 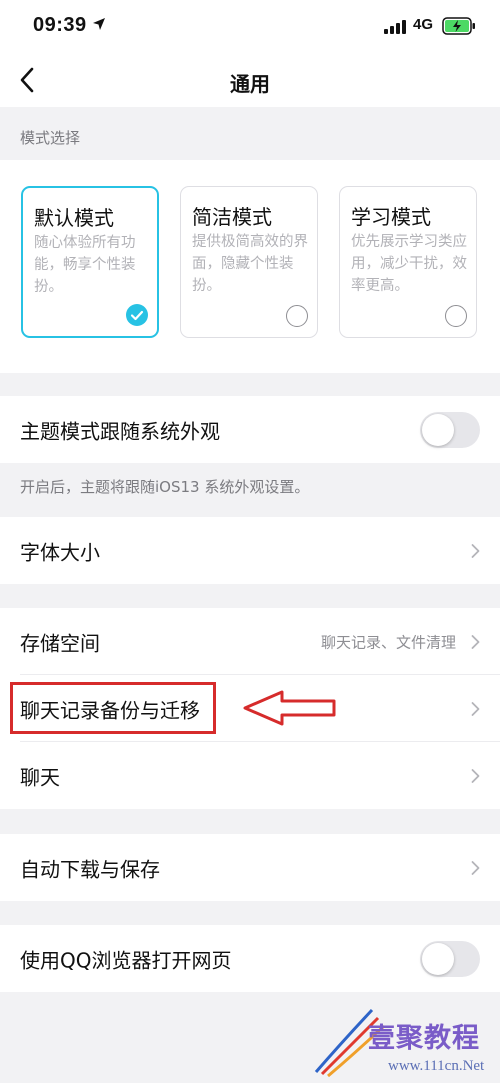 What do you see at coordinates (250, 84) in the screenshot?
I see `page-title: 通用` at bounding box center [250, 84].